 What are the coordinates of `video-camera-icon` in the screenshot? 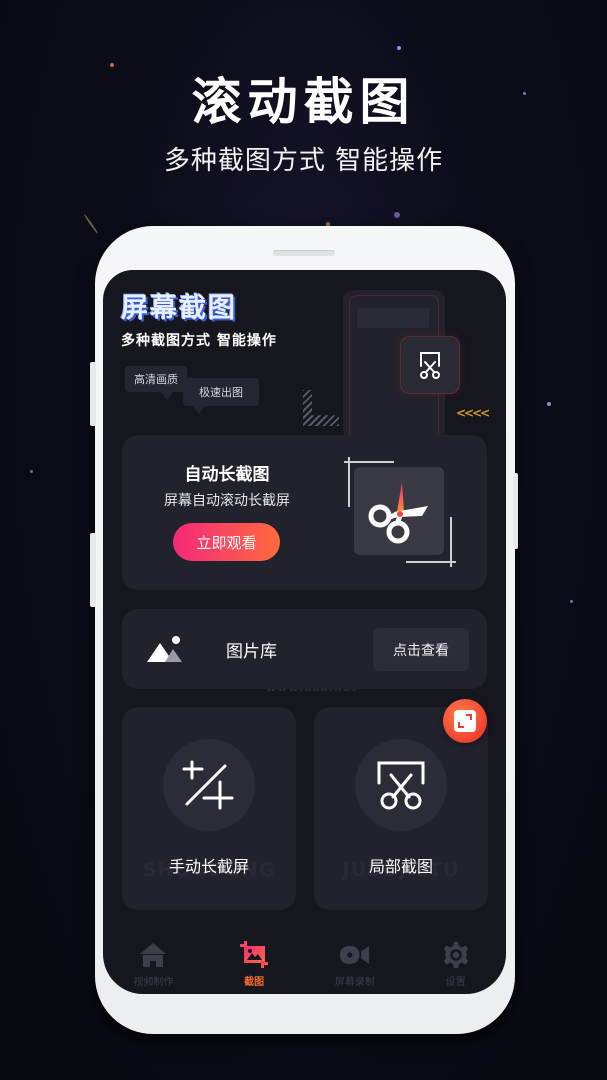 It's located at (354, 955).